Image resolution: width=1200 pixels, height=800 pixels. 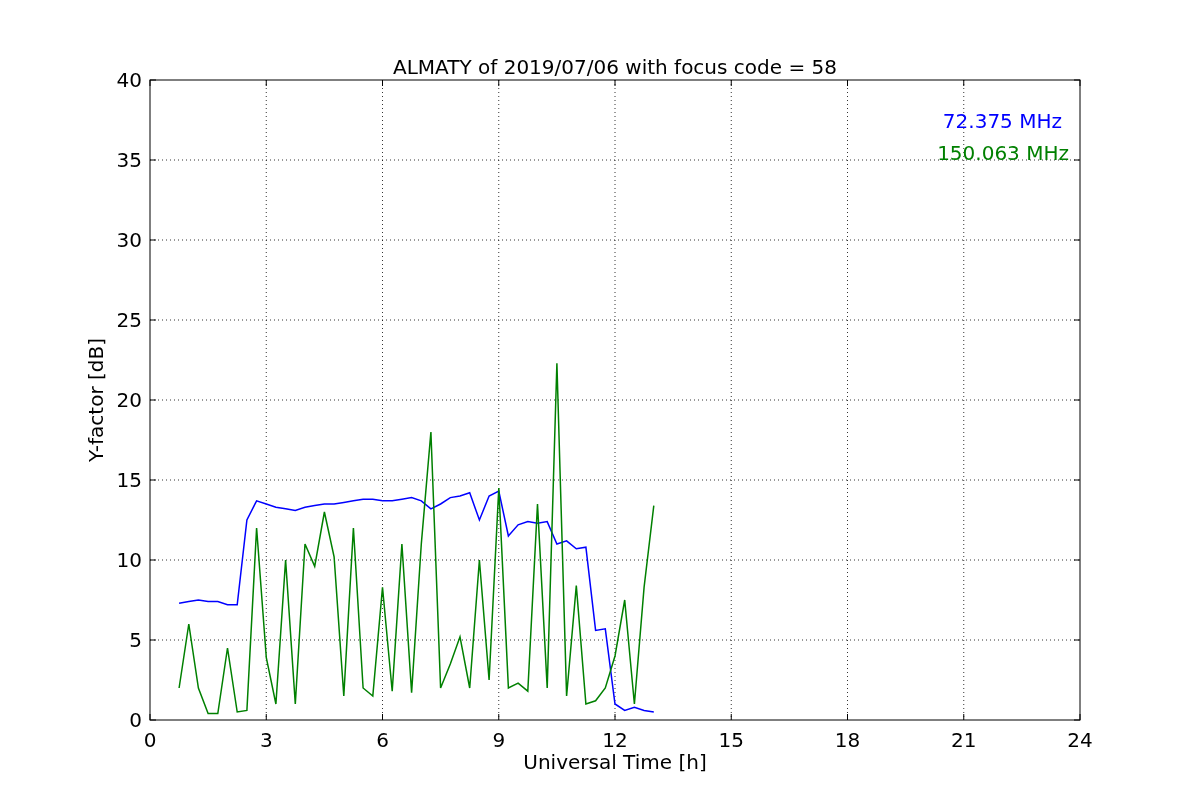 I want to click on tick-label: 30, so click(x=129, y=240).